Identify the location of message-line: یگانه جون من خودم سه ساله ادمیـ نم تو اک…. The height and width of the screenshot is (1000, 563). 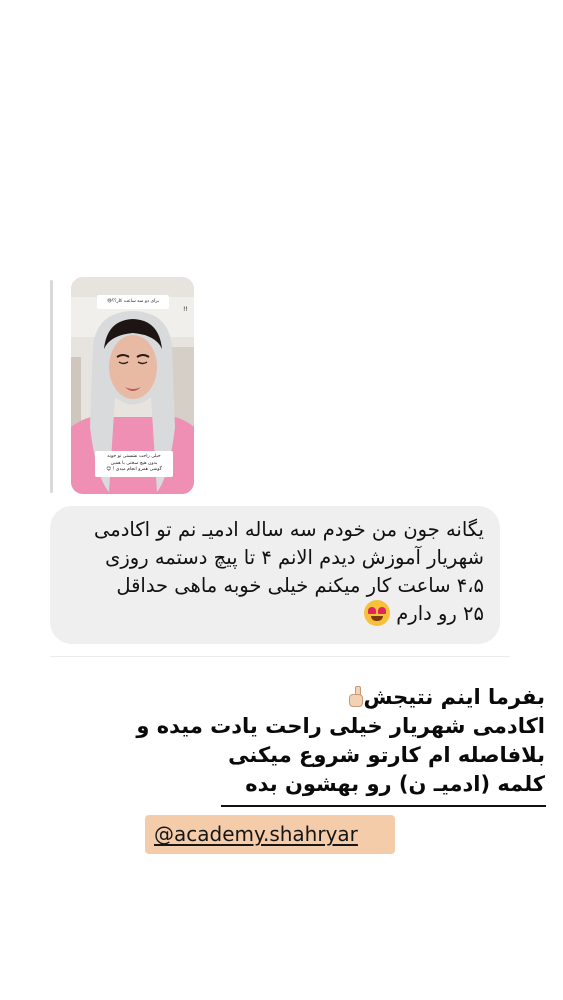
(289, 529).